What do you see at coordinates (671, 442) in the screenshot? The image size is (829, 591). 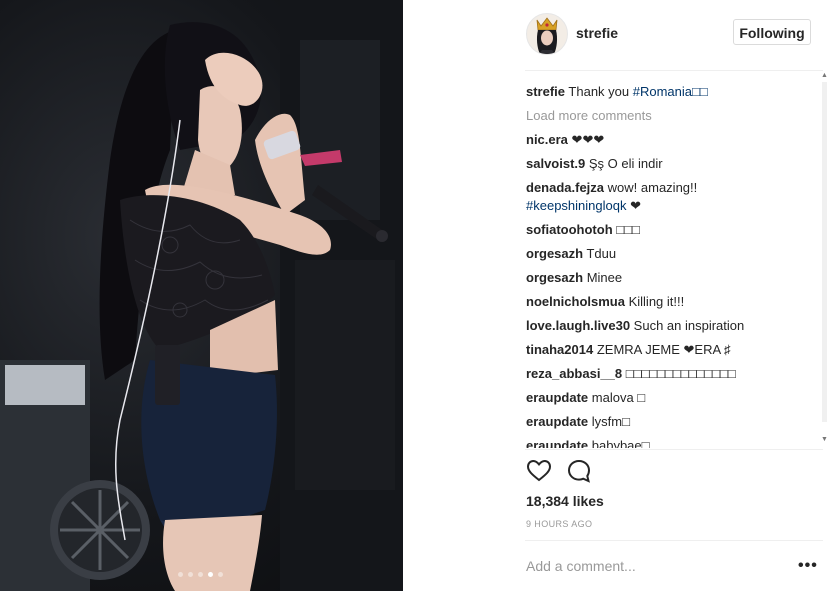 I see `comment: eraupdate babybae□` at bounding box center [671, 442].